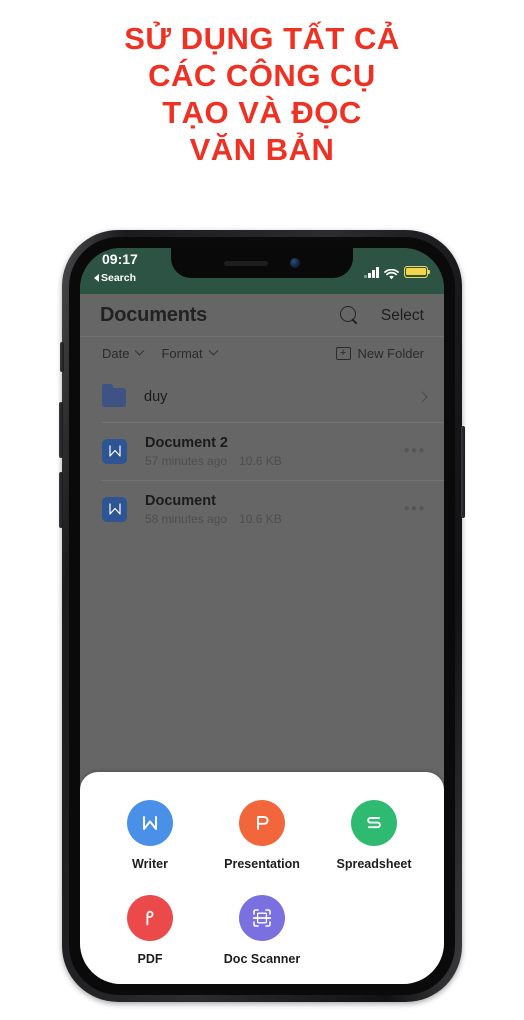  Describe the element at coordinates (295, 263) in the screenshot. I see `front-camera-icon` at that location.